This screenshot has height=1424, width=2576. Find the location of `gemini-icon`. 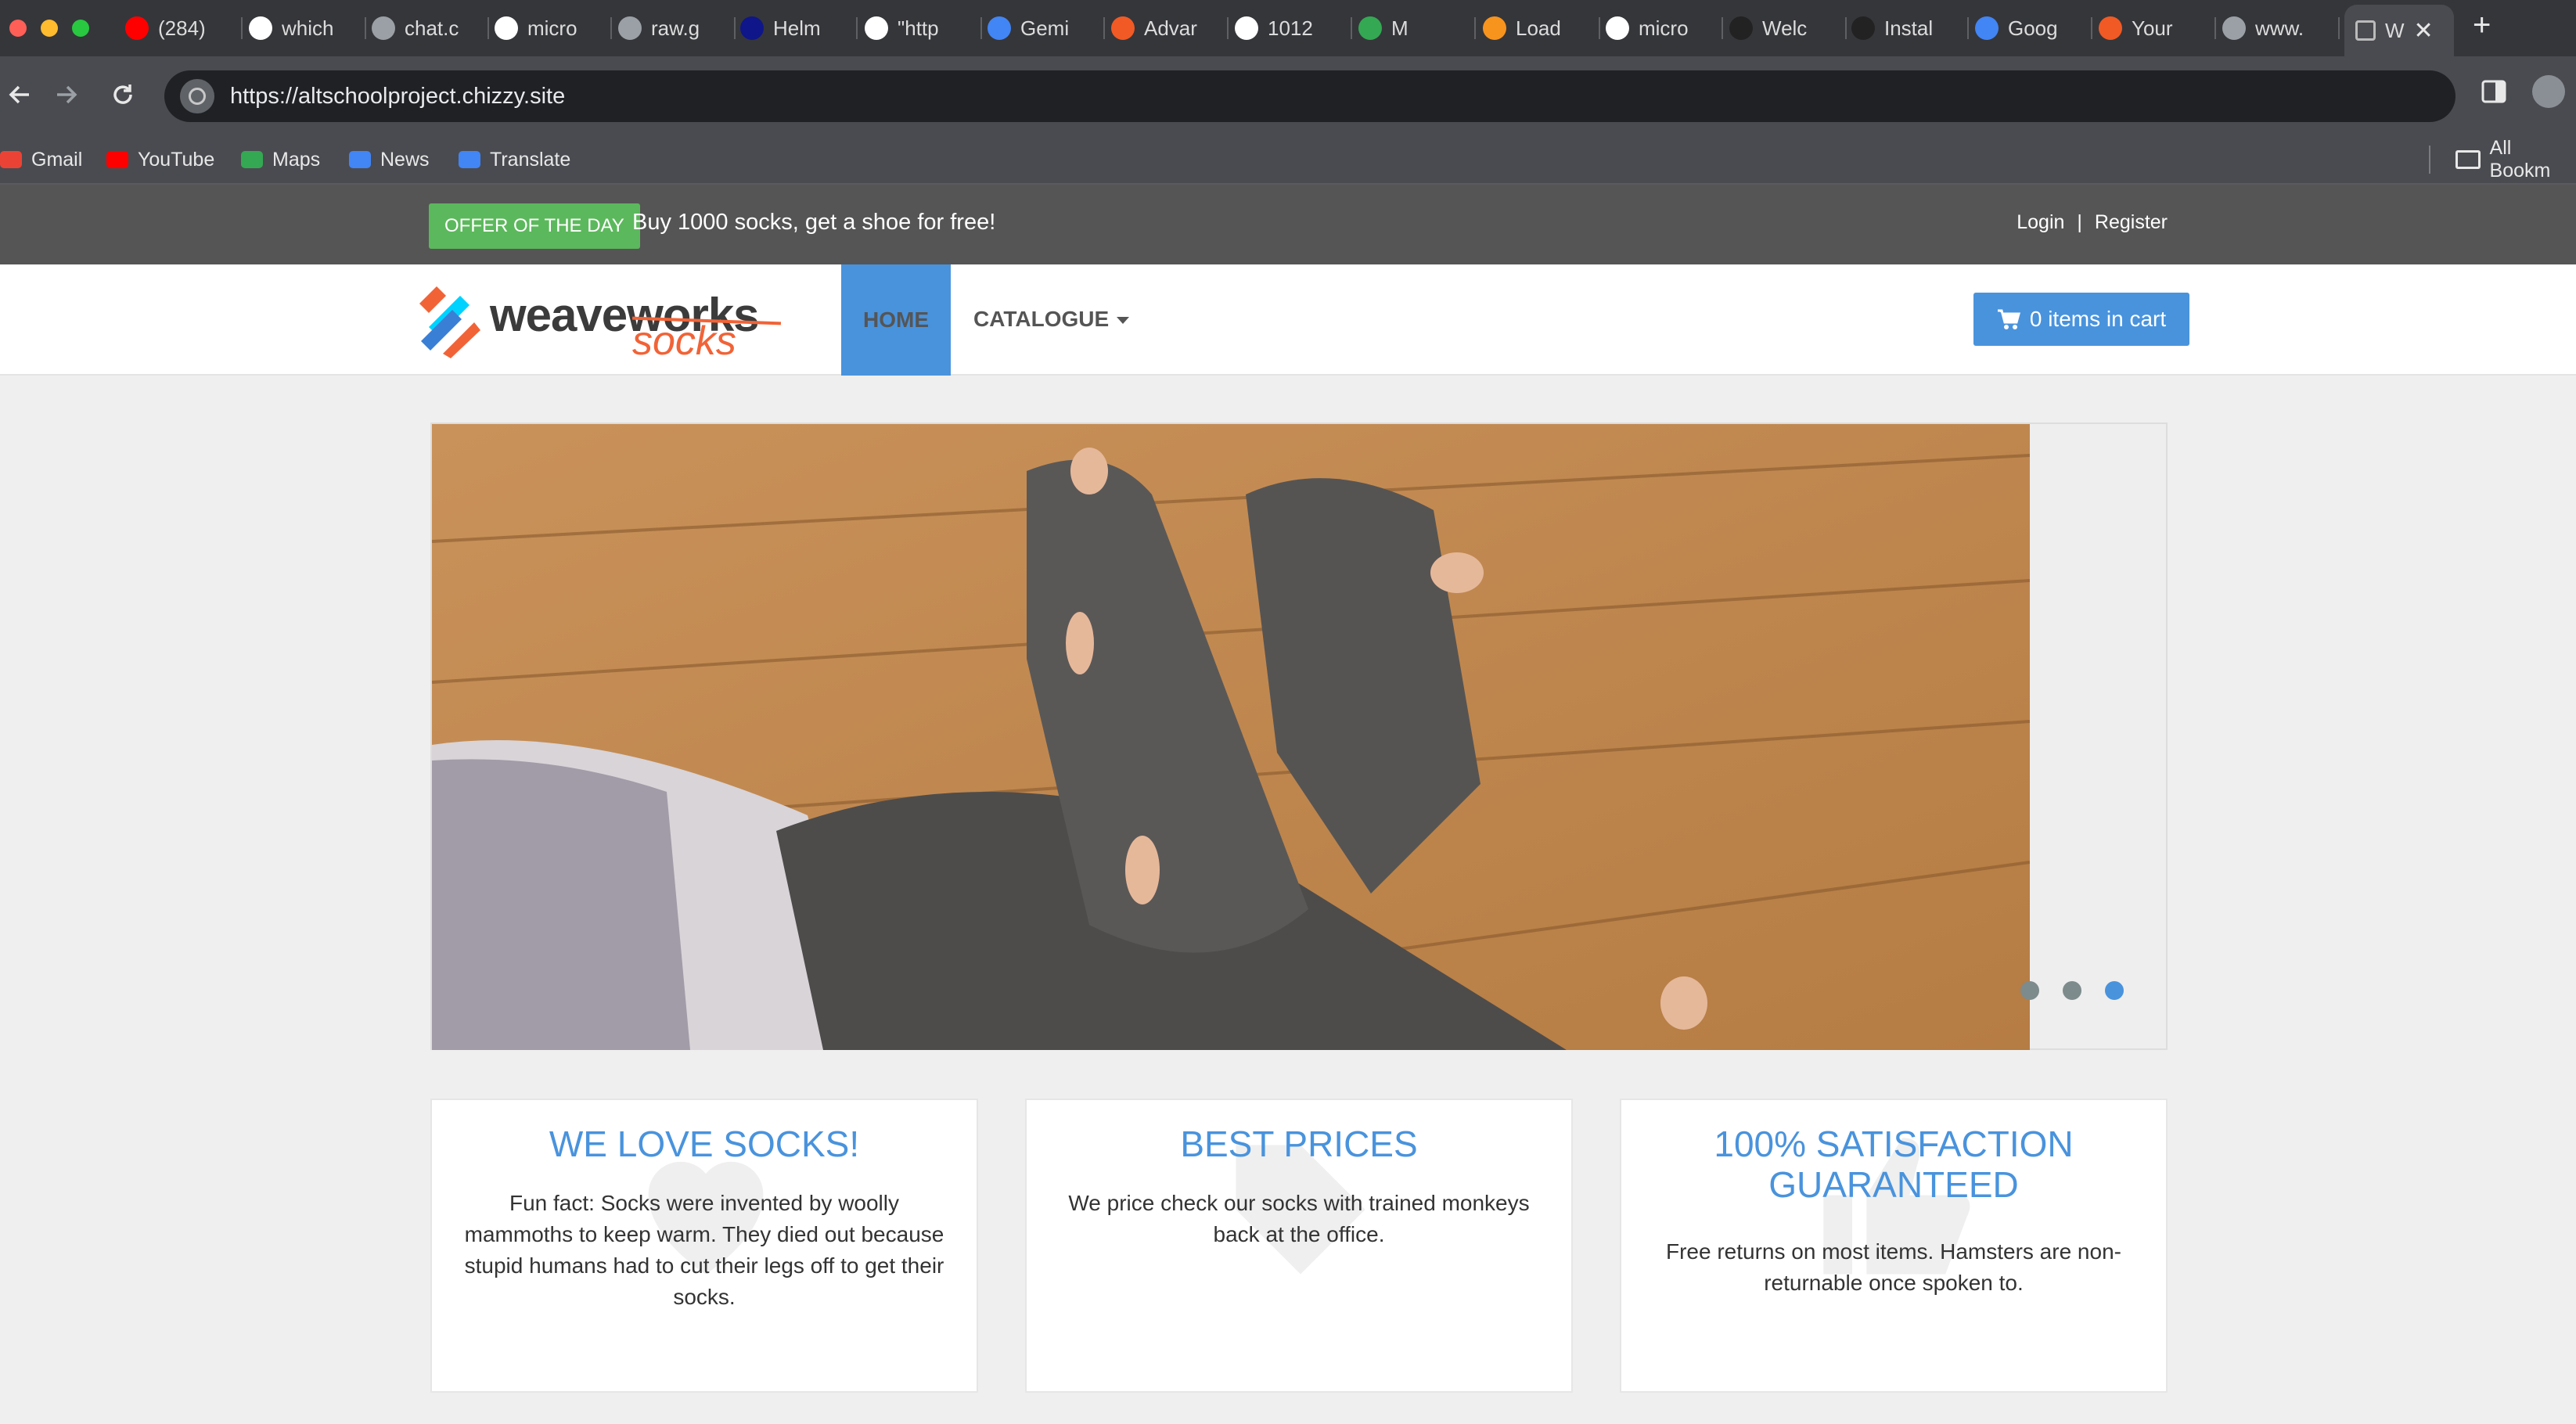

gemini-icon is located at coordinates (999, 28).